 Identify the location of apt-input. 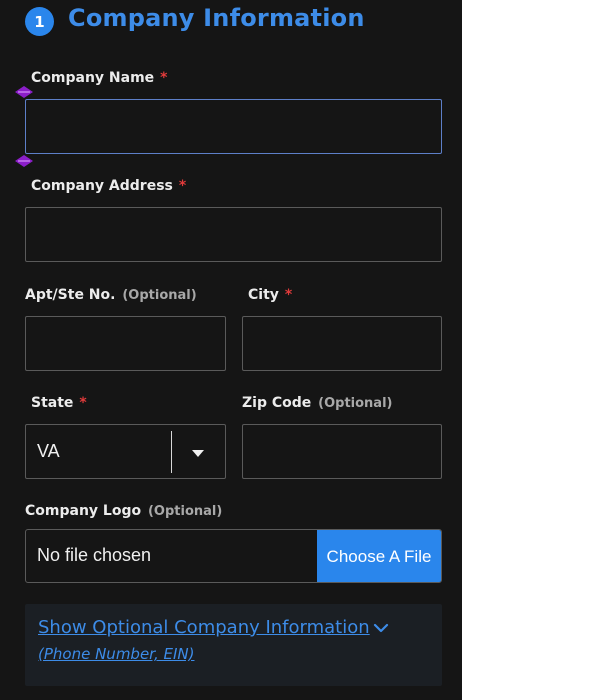
(125, 343).